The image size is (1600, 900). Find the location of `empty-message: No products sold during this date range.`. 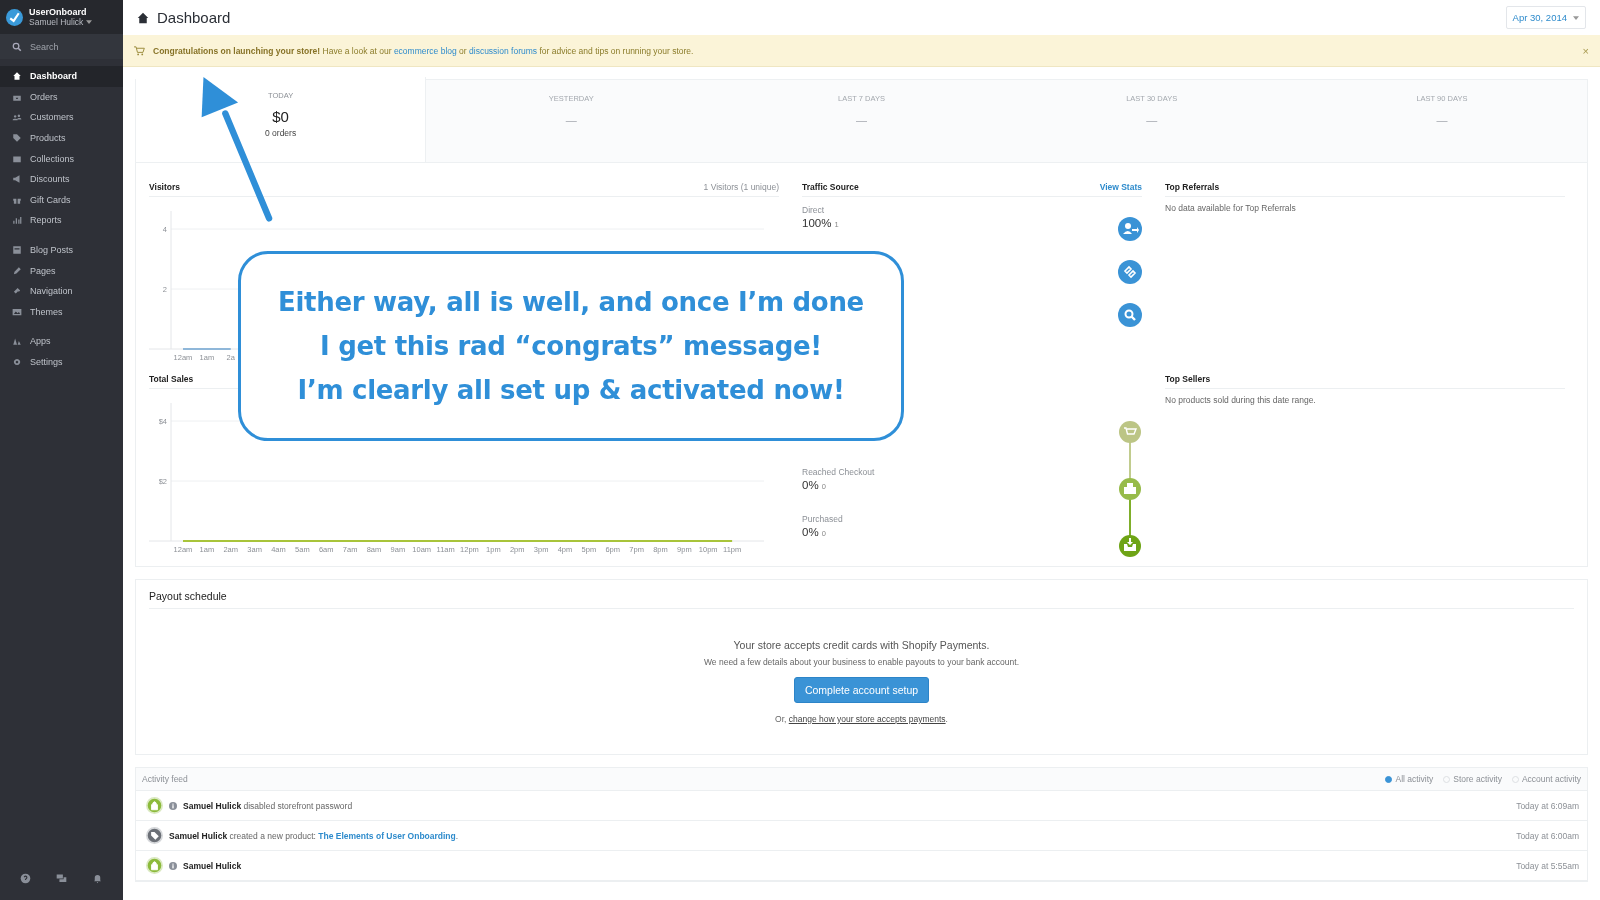

empty-message: No products sold during this date range. is located at coordinates (1241, 399).